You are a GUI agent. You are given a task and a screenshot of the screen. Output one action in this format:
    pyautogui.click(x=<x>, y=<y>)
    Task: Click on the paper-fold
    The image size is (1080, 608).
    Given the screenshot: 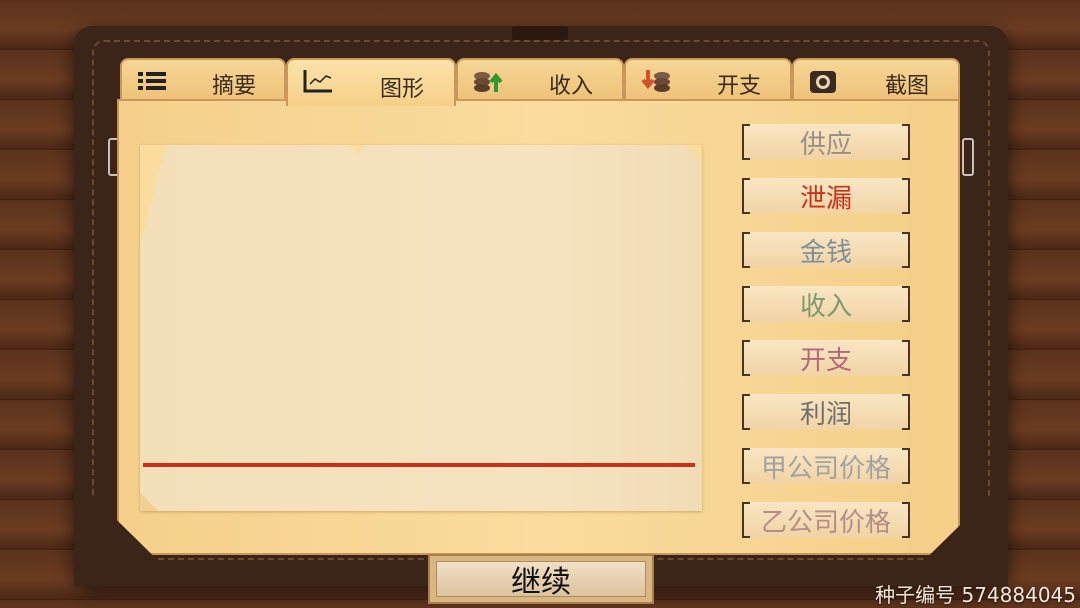 What is the action you would take?
    pyautogui.click(x=153, y=195)
    